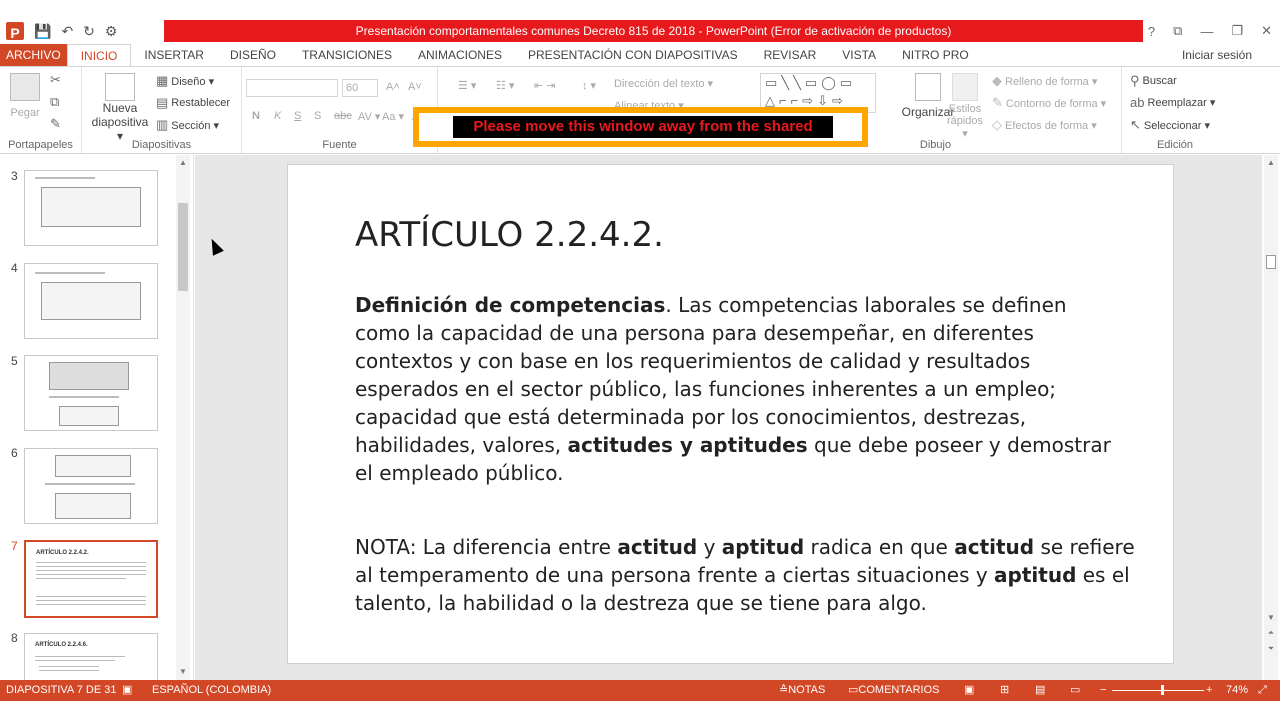 This screenshot has width=1280, height=720. I want to click on cut-icon: ✂, so click(55, 80).